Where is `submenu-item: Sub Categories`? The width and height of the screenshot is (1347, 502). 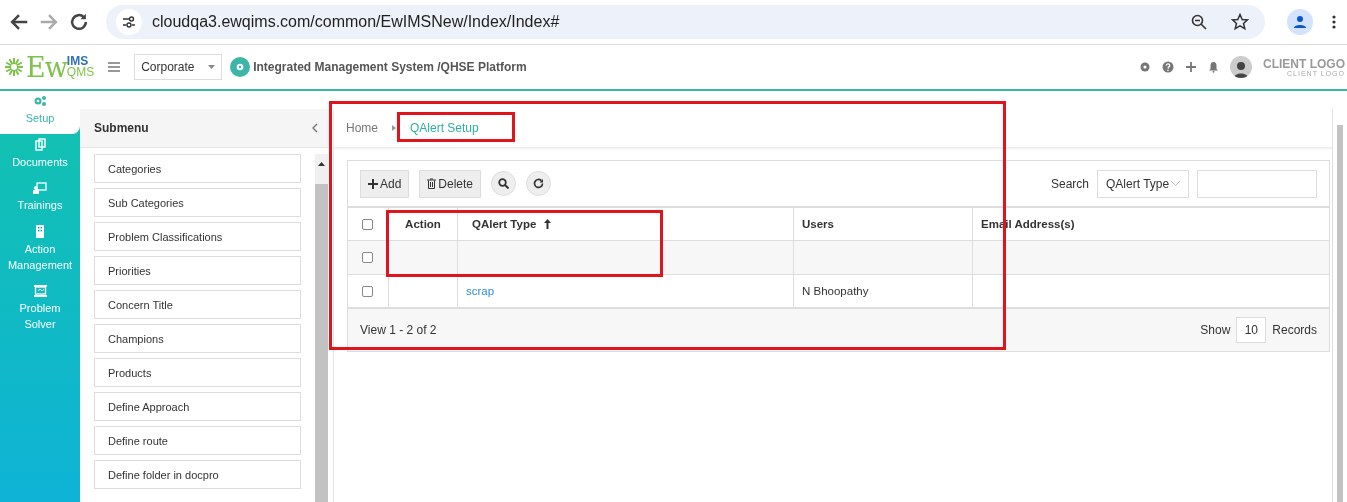 submenu-item: Sub Categories is located at coordinates (197, 202).